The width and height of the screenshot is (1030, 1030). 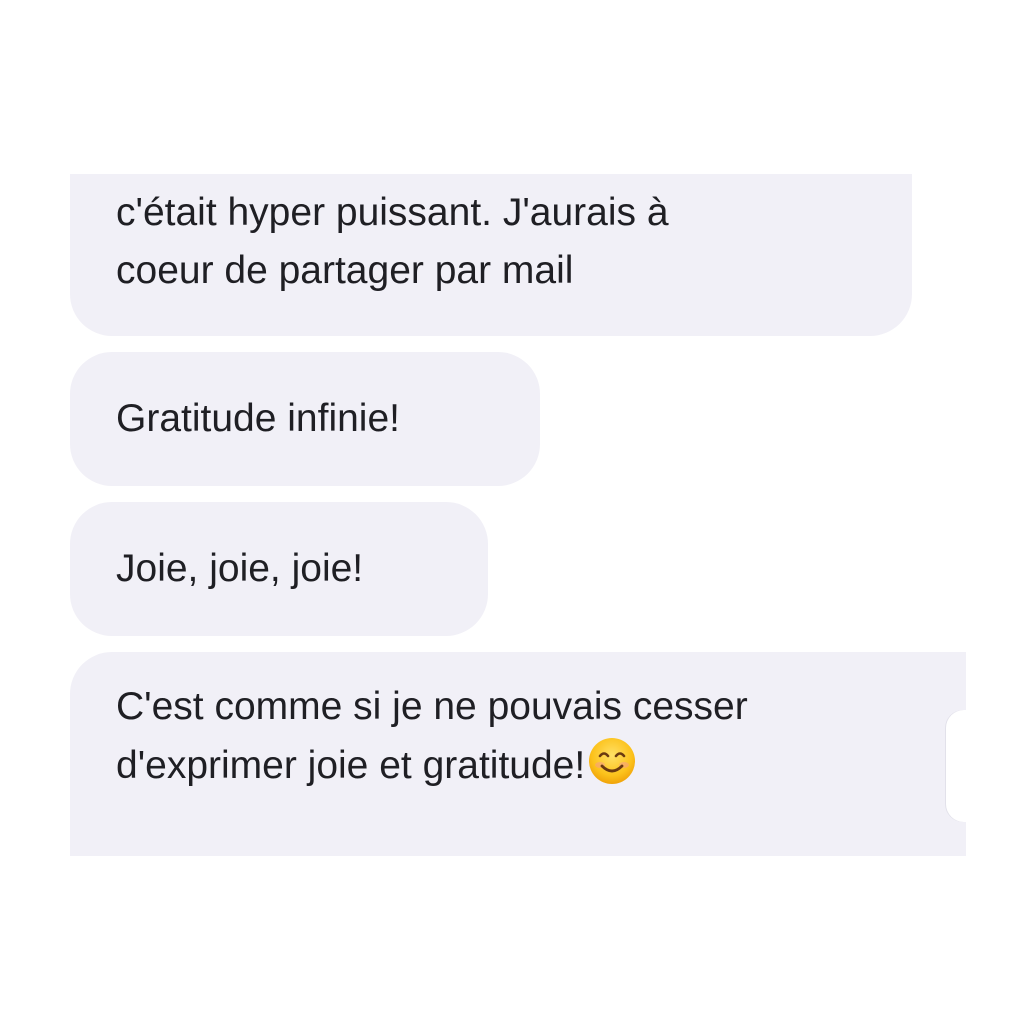 I want to click on message-text-line: c'était hyper puissant. J'aurais à, so click(x=392, y=212).